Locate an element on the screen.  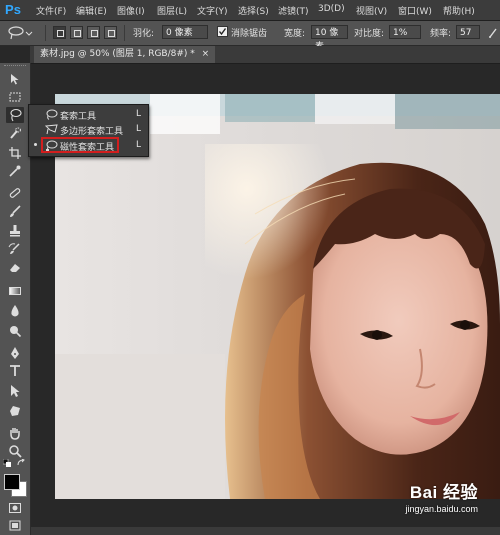
hand-tool is located at coordinates (15, 433).